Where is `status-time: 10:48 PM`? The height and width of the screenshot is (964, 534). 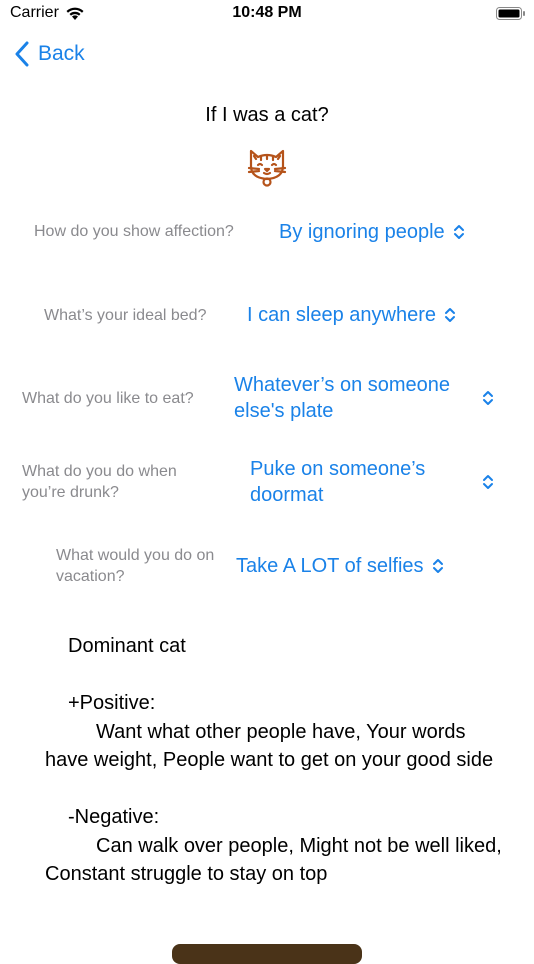
status-time: 10:48 PM is located at coordinates (267, 12).